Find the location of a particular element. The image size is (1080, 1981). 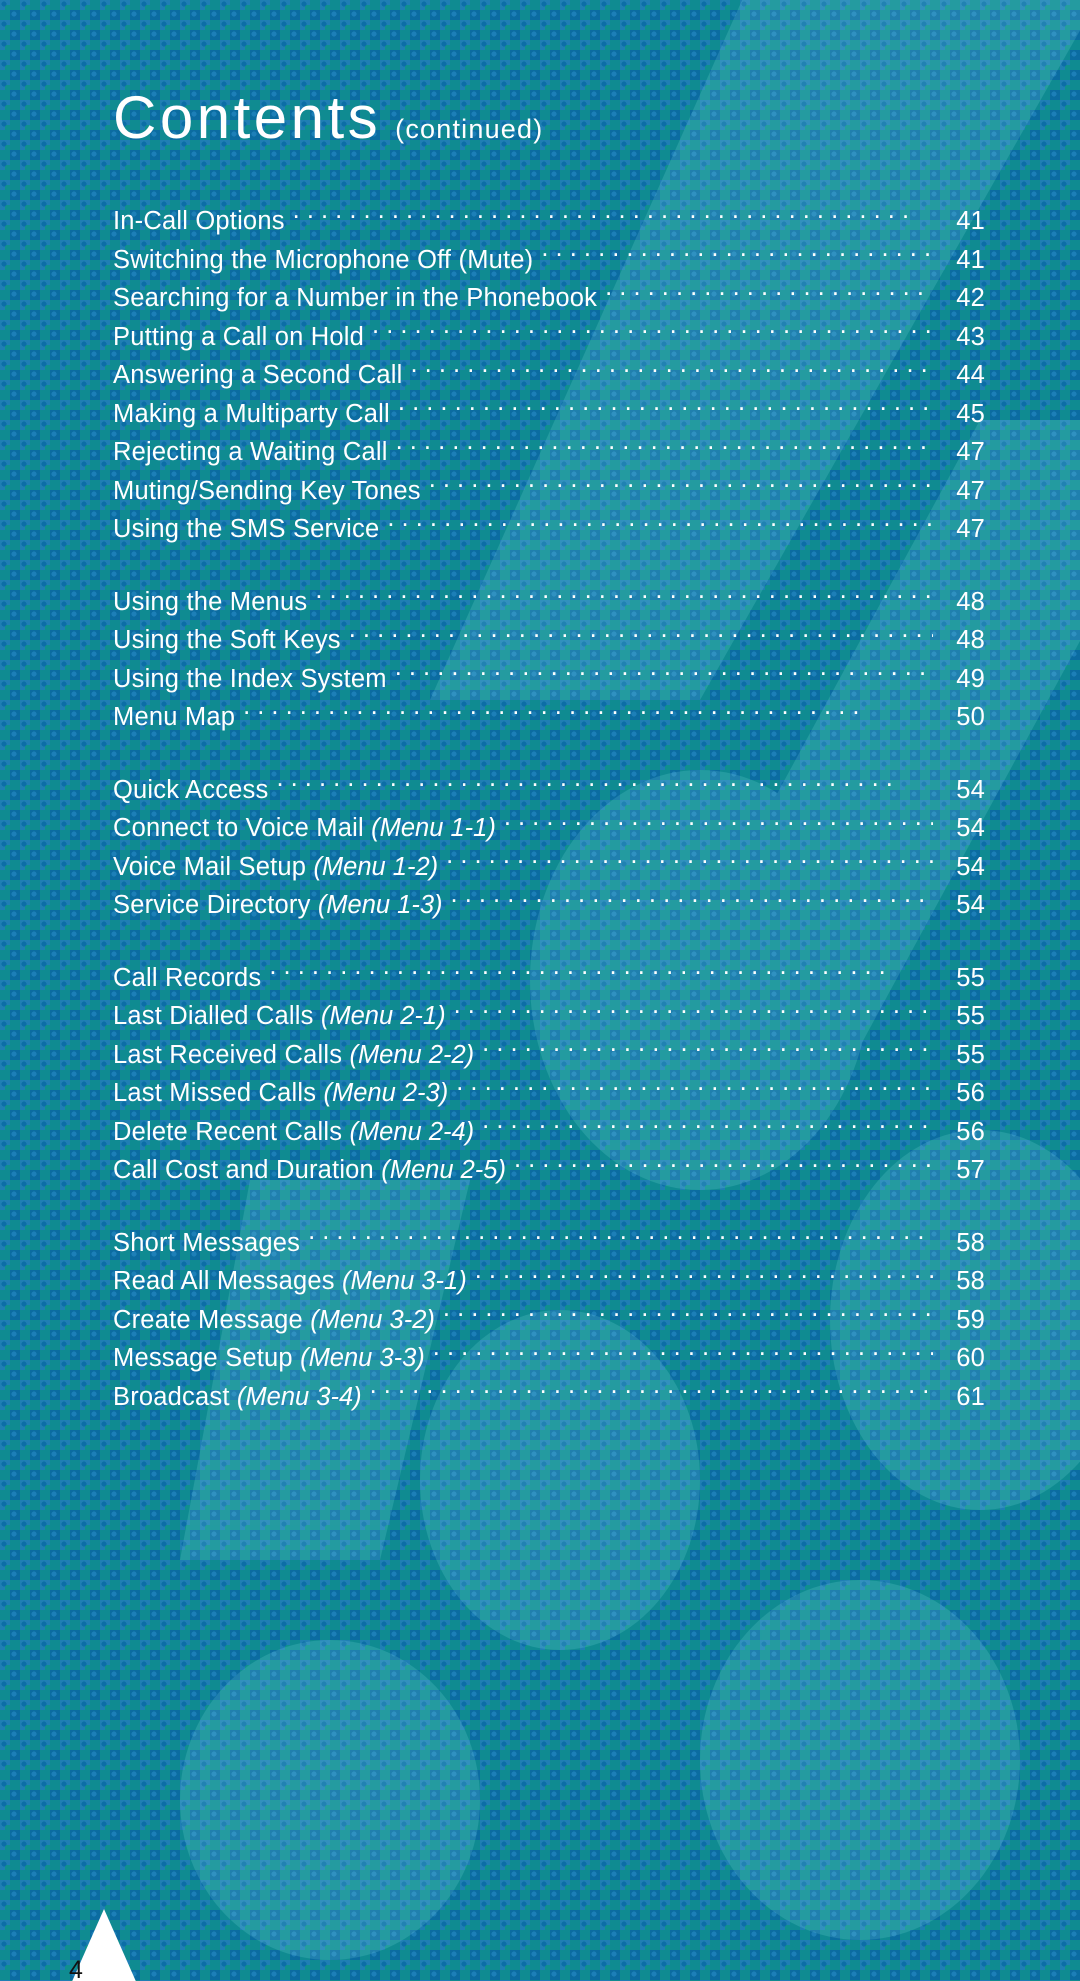

toc-entry: Putting a Call on Hold 43 is located at coordinates (549, 337).